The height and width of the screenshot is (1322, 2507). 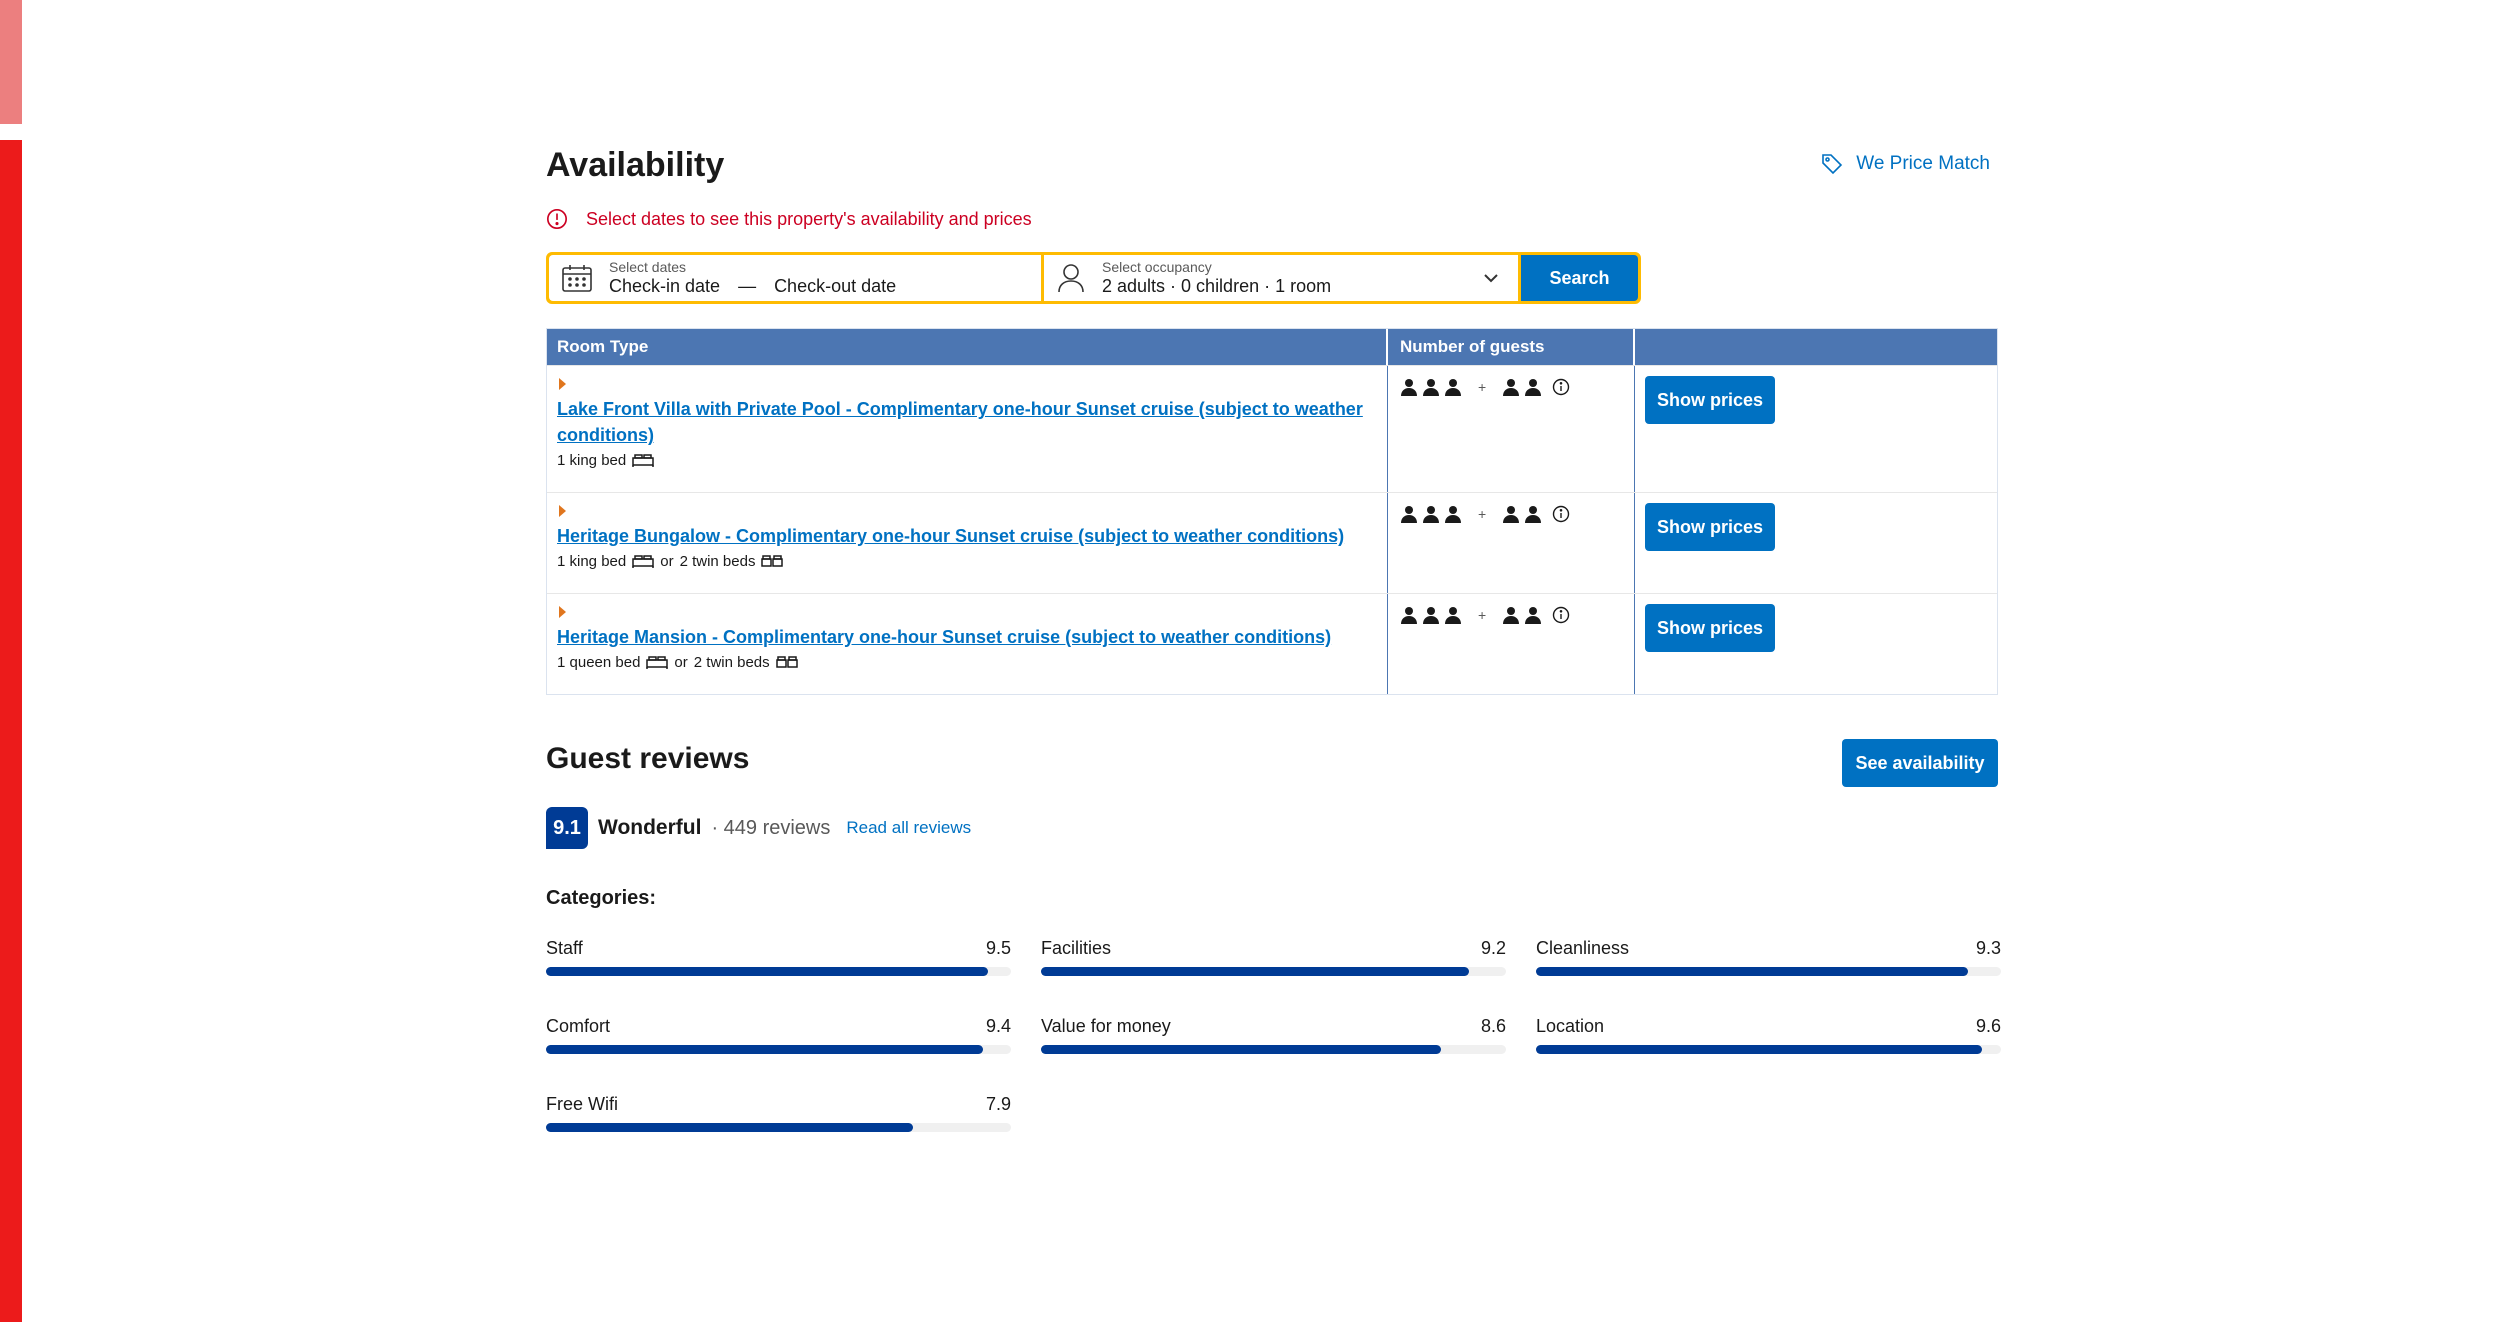 I want to click on price-tag-icon, so click(x=1832, y=164).